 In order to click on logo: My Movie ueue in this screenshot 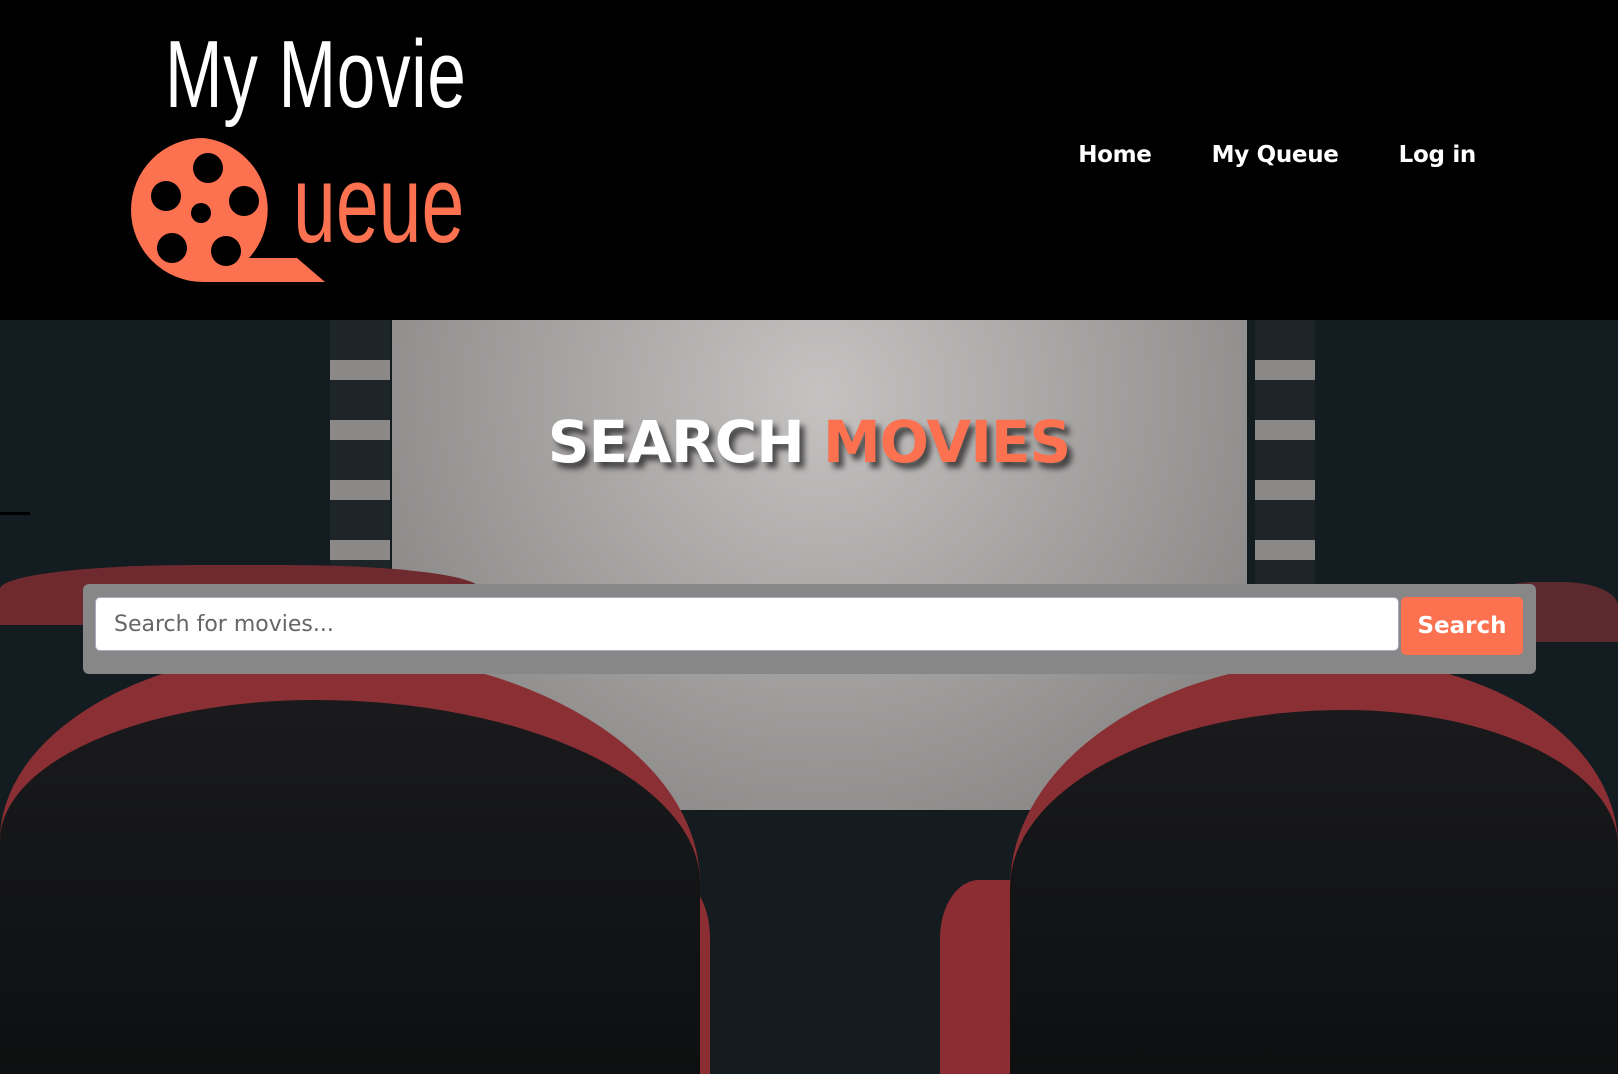, I will do `click(315, 157)`.